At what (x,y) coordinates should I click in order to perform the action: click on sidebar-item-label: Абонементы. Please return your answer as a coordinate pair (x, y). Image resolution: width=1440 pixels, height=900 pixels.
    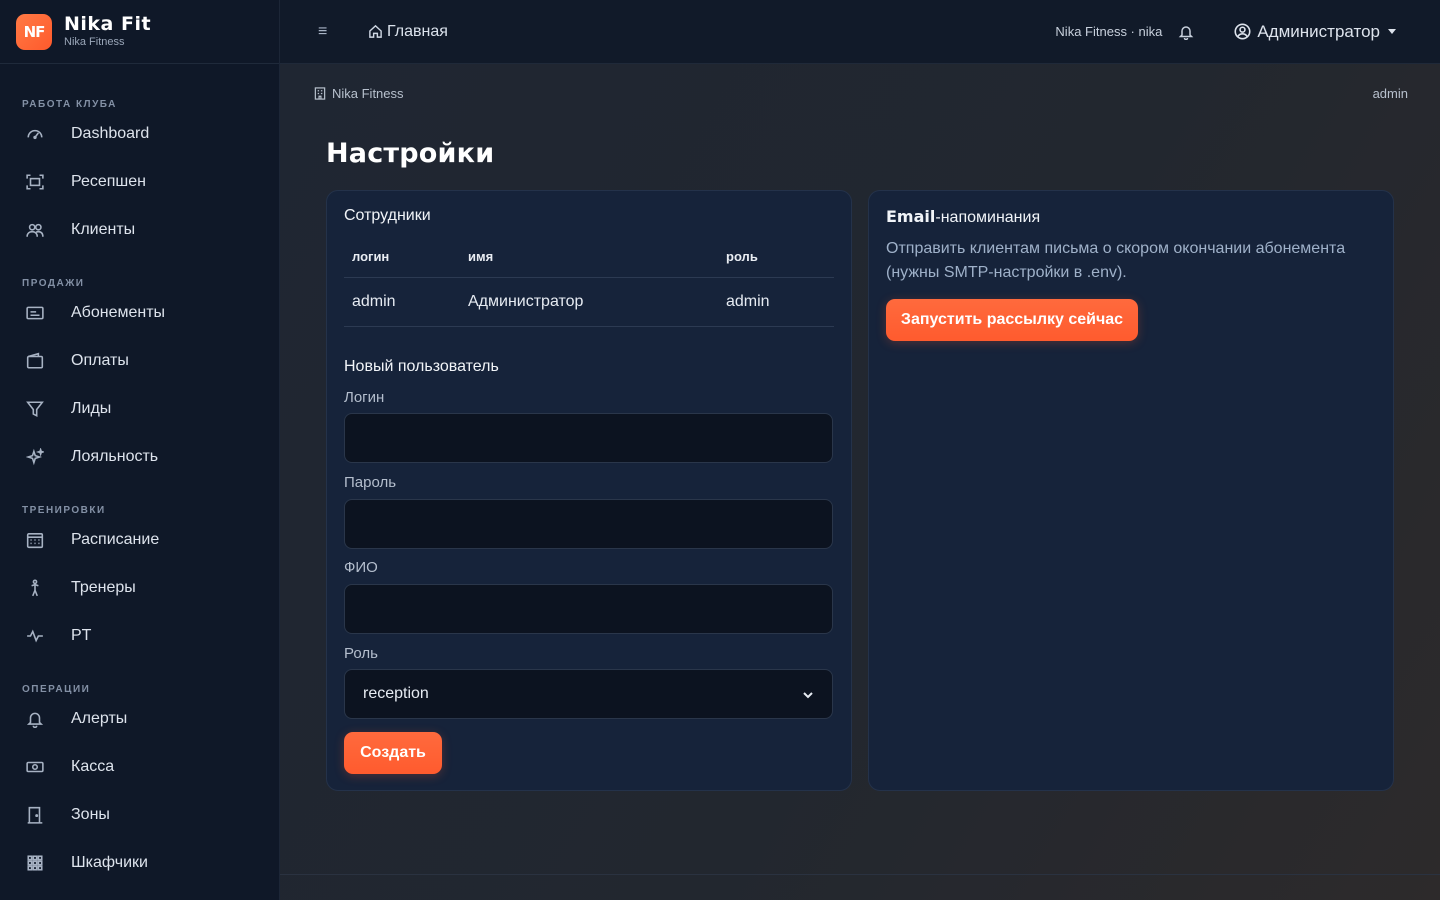
    Looking at the image, I should click on (118, 312).